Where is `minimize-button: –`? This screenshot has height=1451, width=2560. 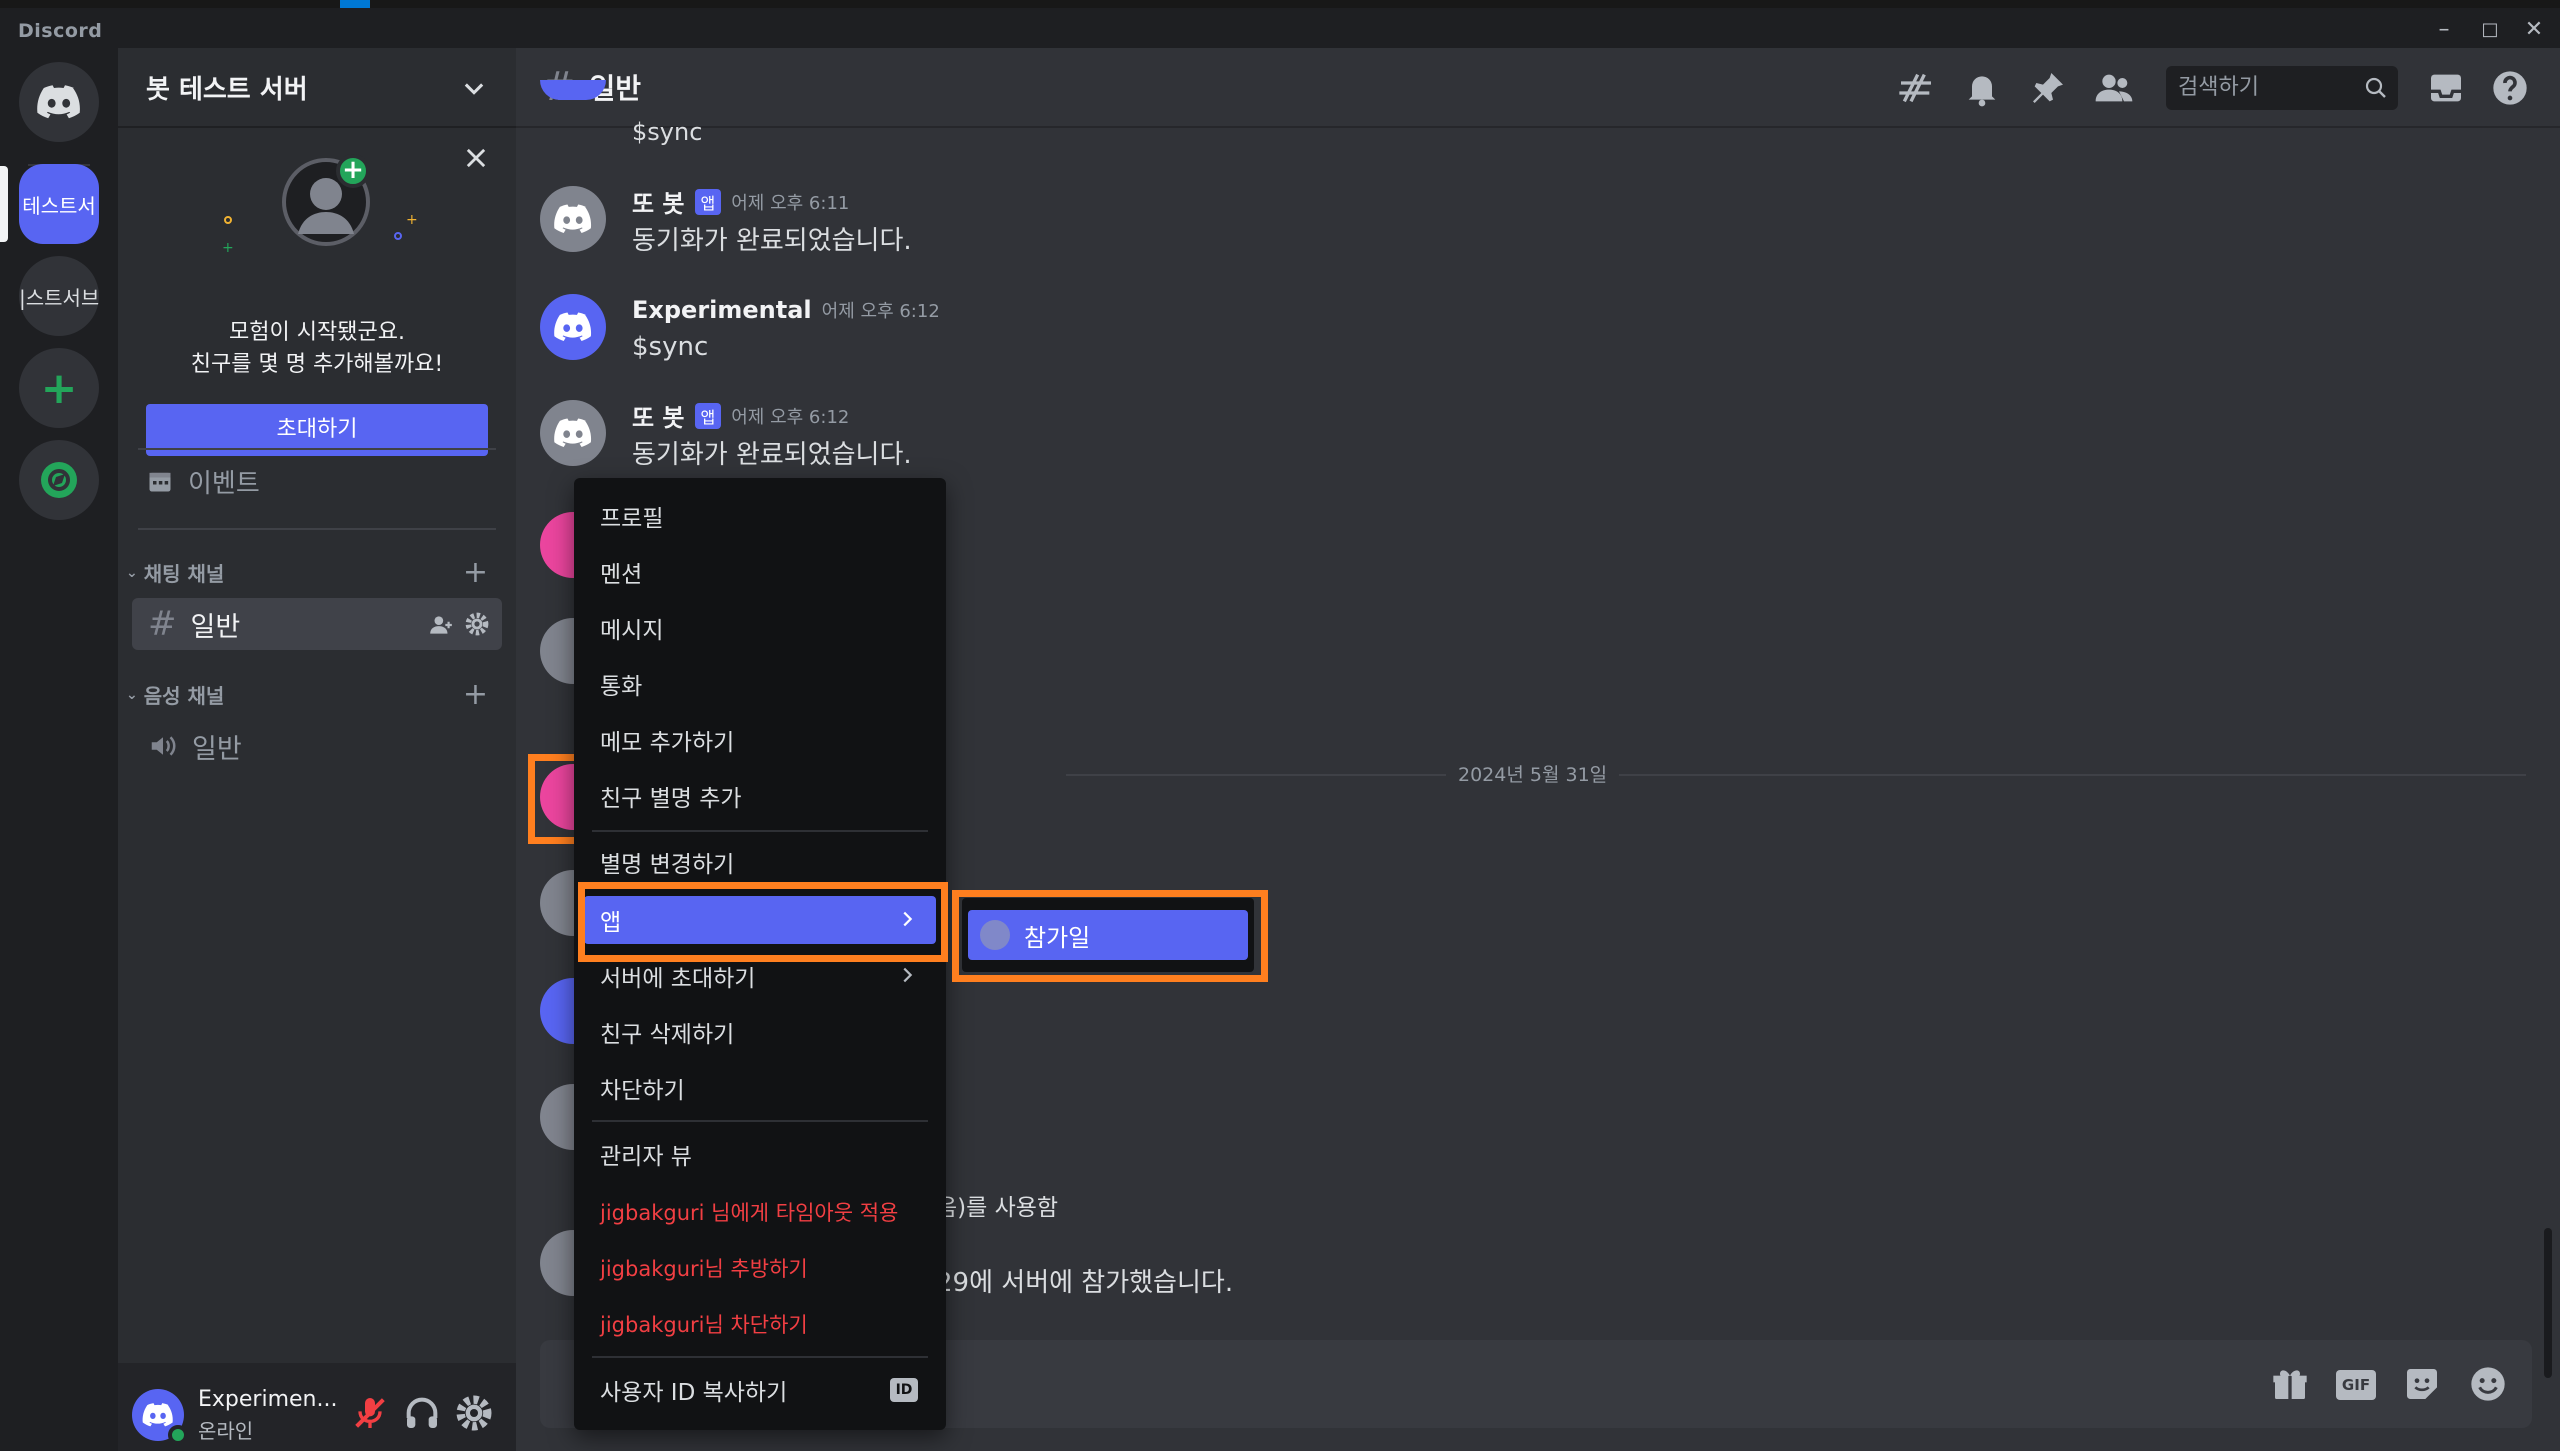 minimize-button: – is located at coordinates (2444, 30).